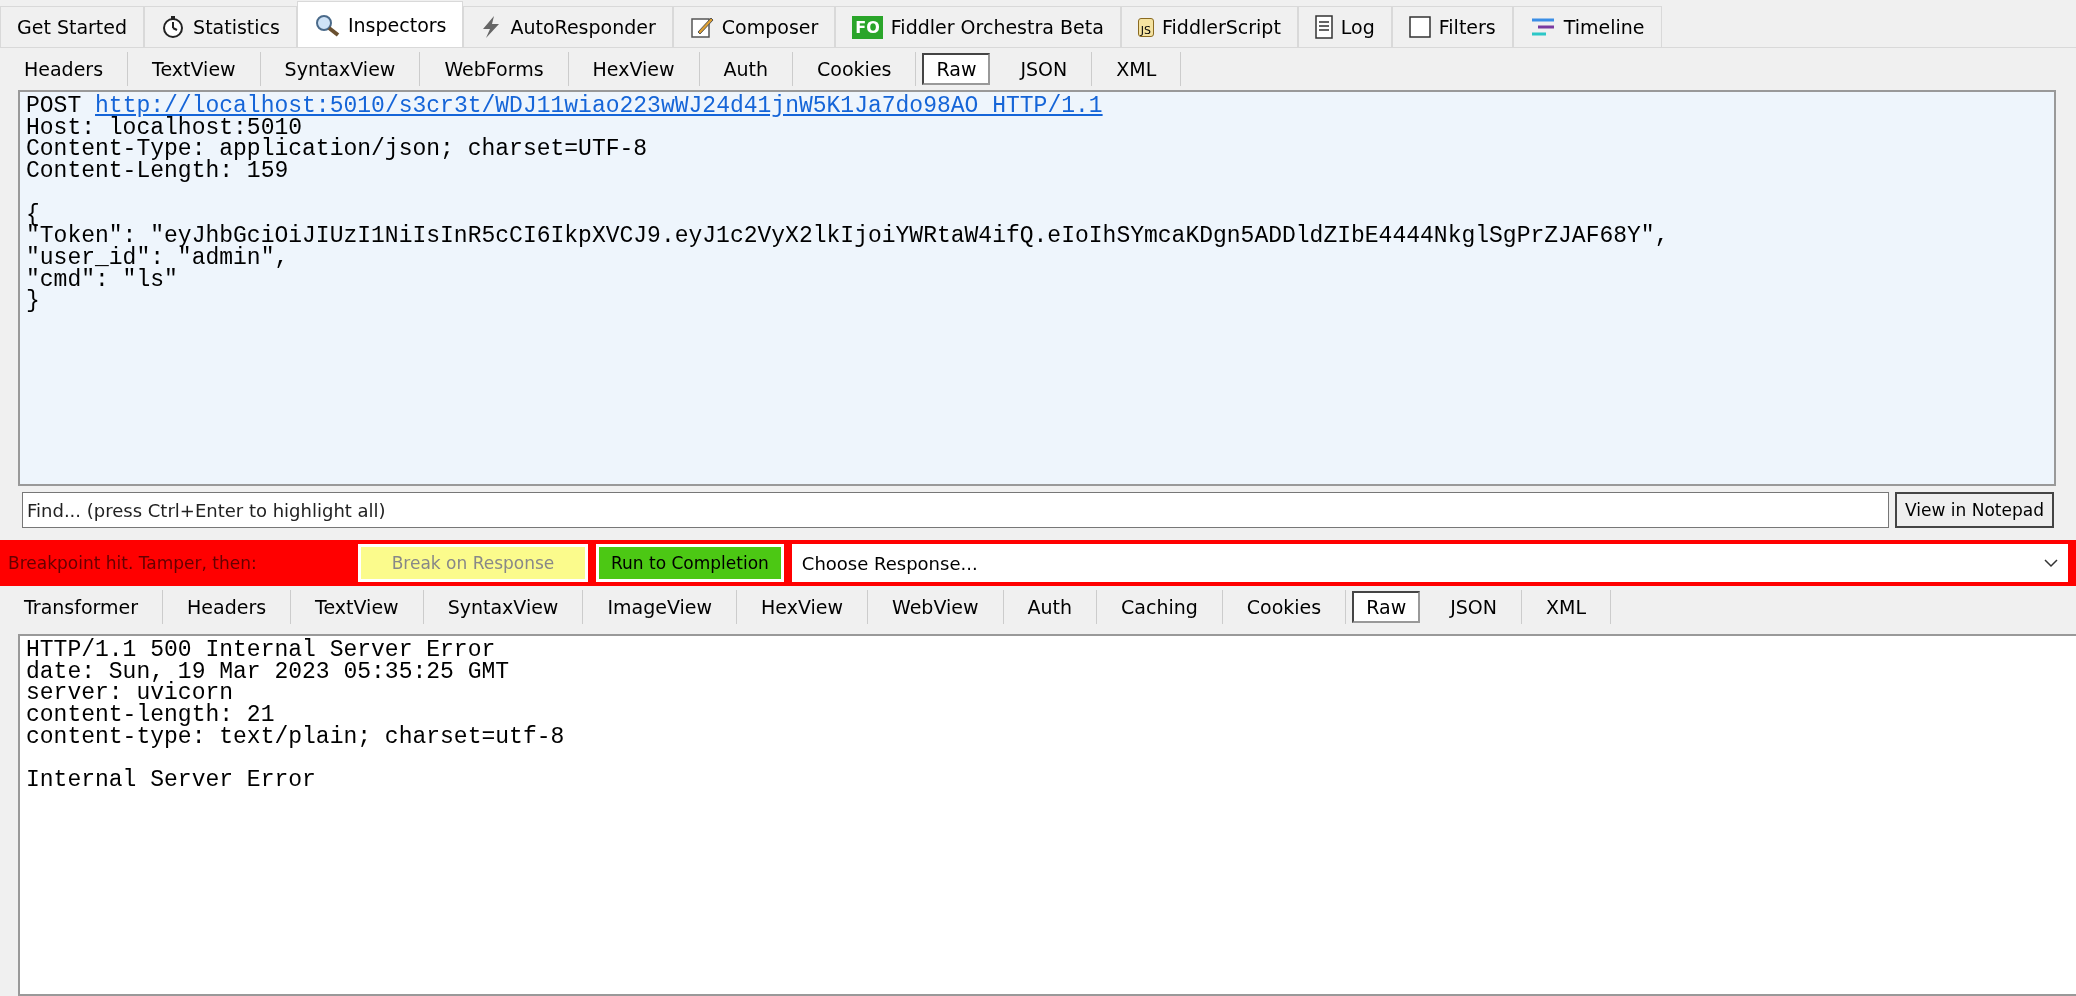 Image resolution: width=2076 pixels, height=996 pixels. I want to click on response-header-line: content-length: 21, so click(150, 716).